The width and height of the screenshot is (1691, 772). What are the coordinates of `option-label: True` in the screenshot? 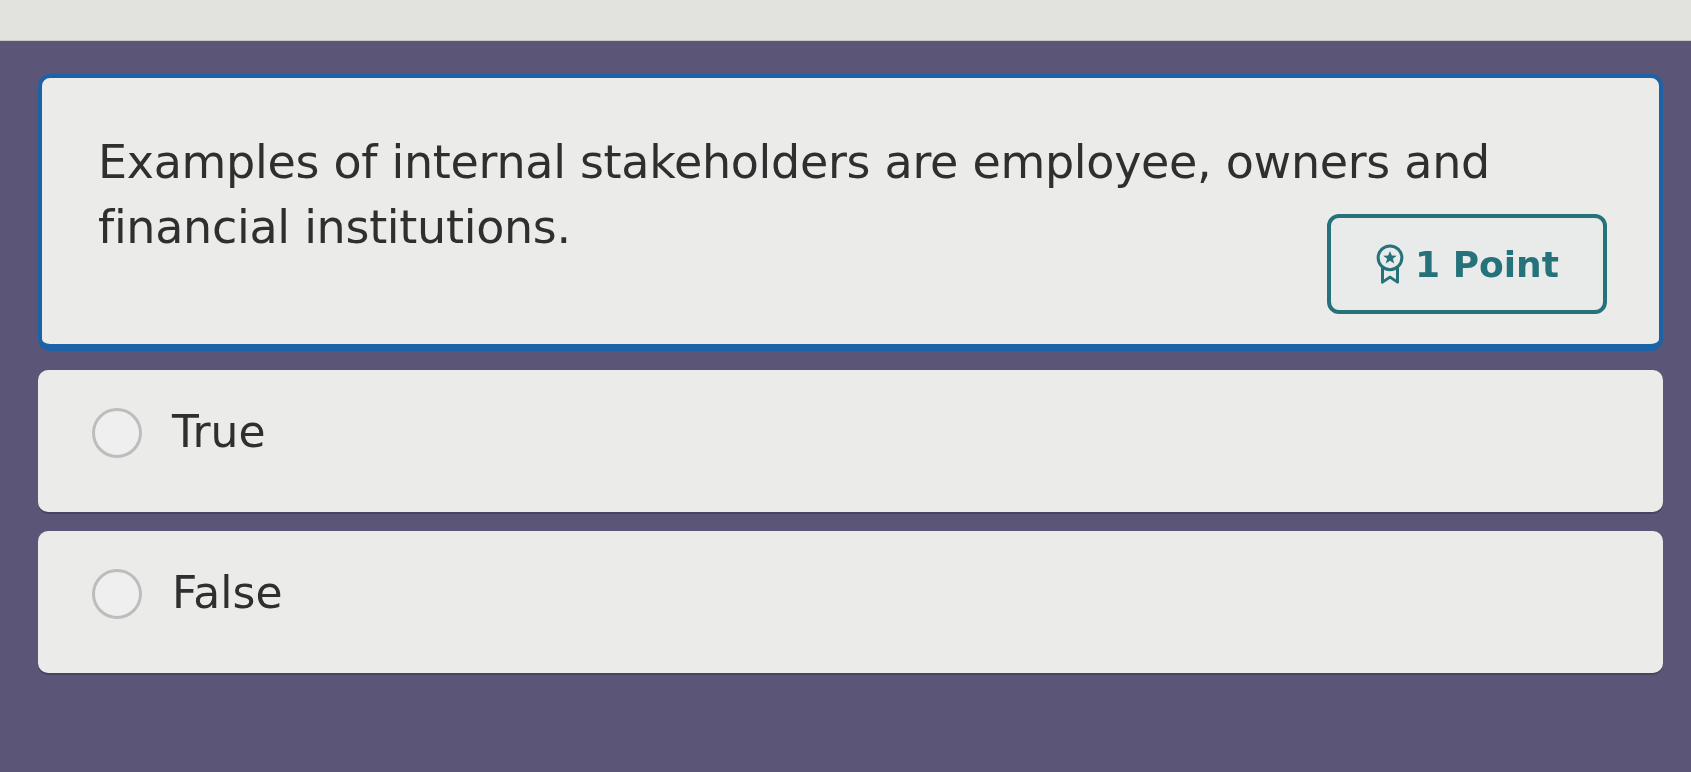 It's located at (219, 432).